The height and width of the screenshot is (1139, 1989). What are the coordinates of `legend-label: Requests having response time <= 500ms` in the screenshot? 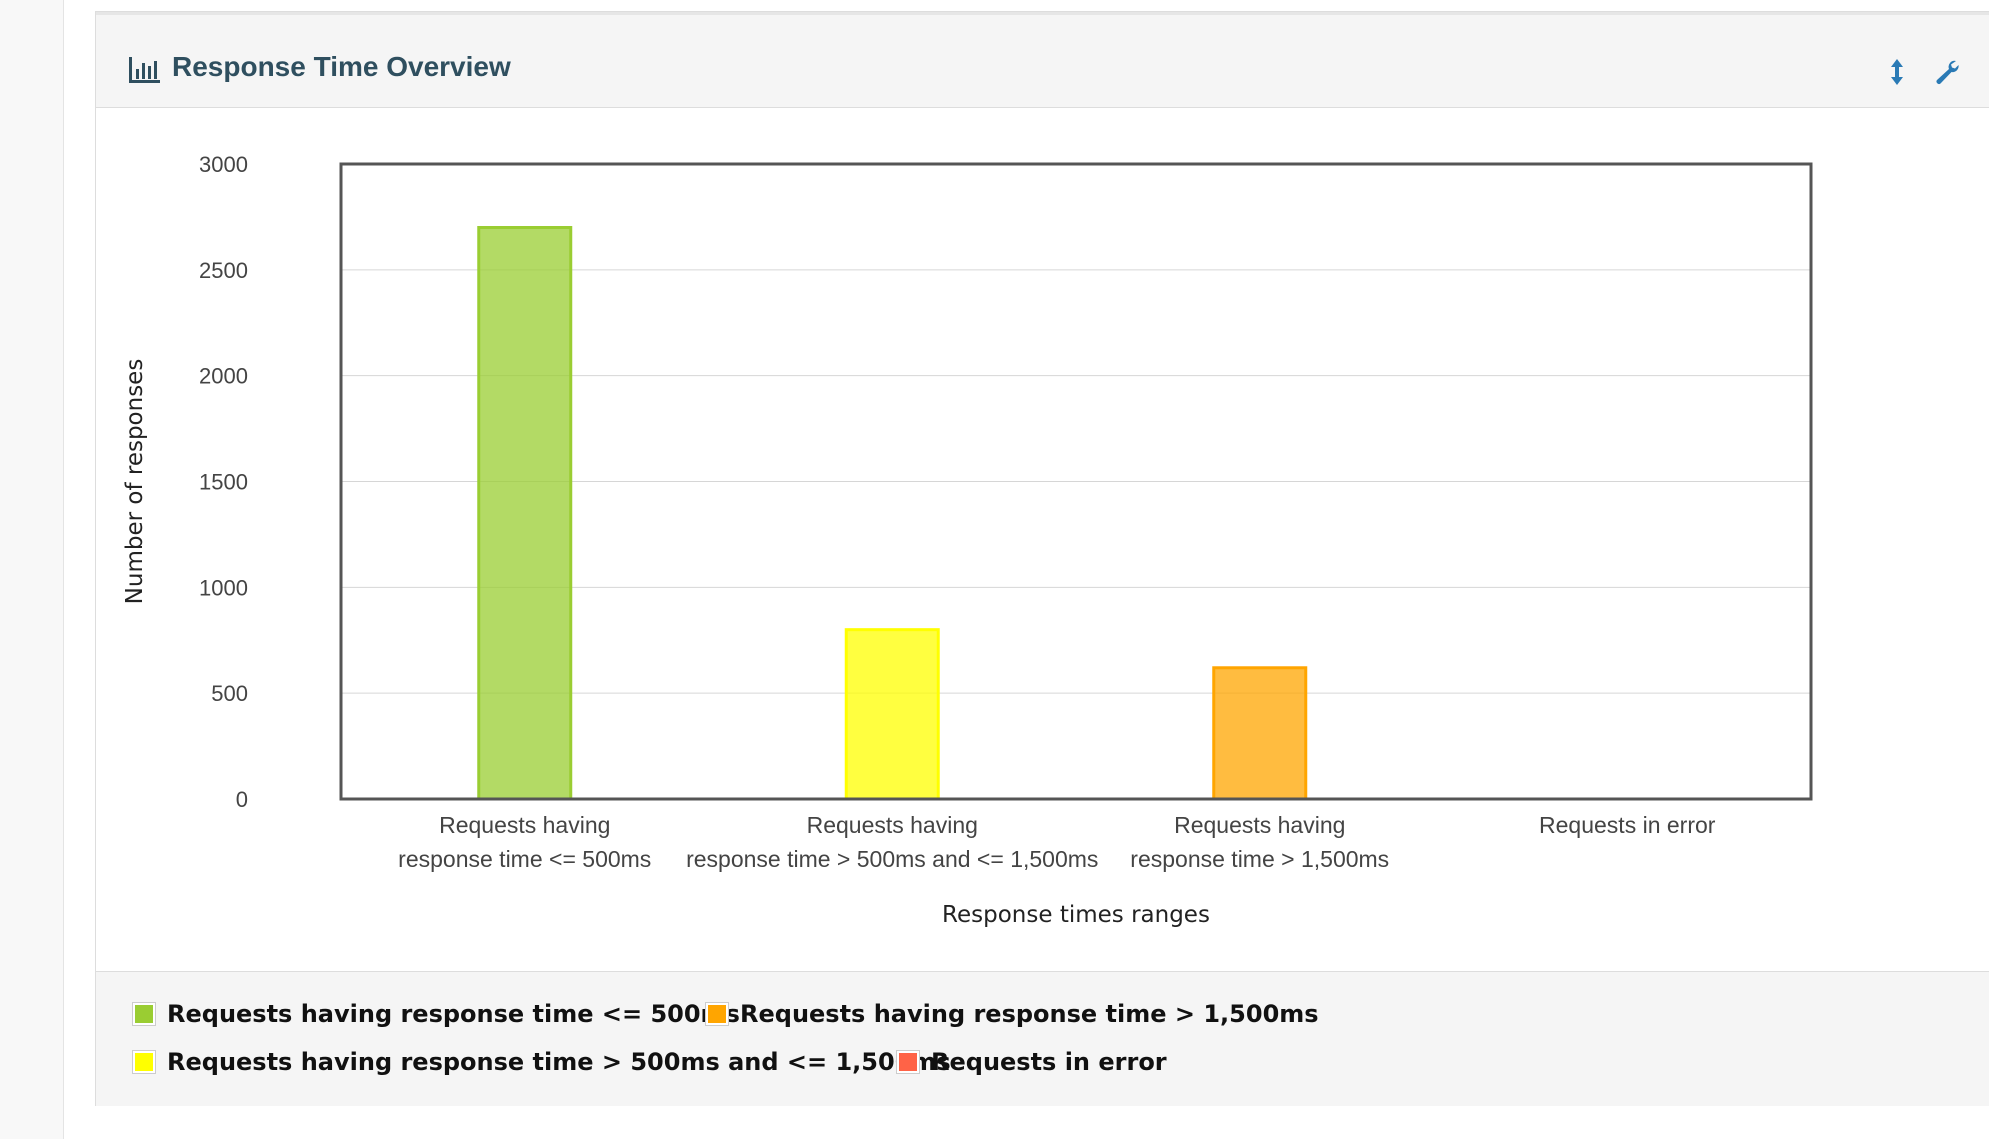 It's located at (453, 1014).